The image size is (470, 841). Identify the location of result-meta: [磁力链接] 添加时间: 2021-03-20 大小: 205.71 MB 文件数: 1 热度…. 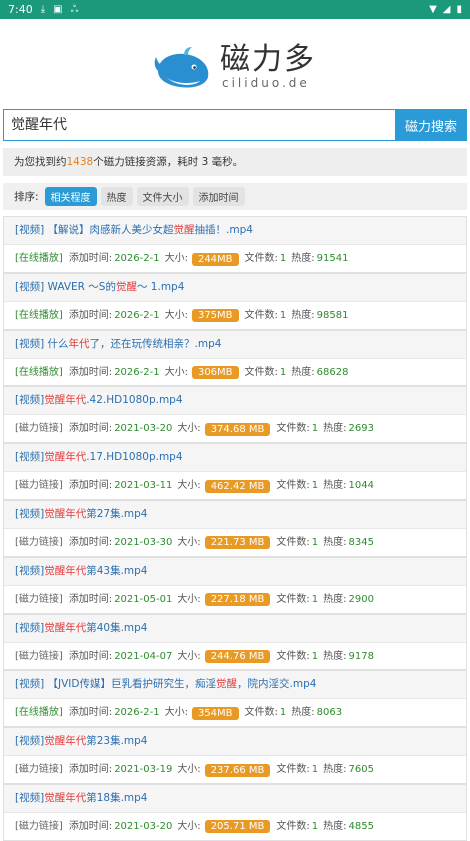
(235, 827).